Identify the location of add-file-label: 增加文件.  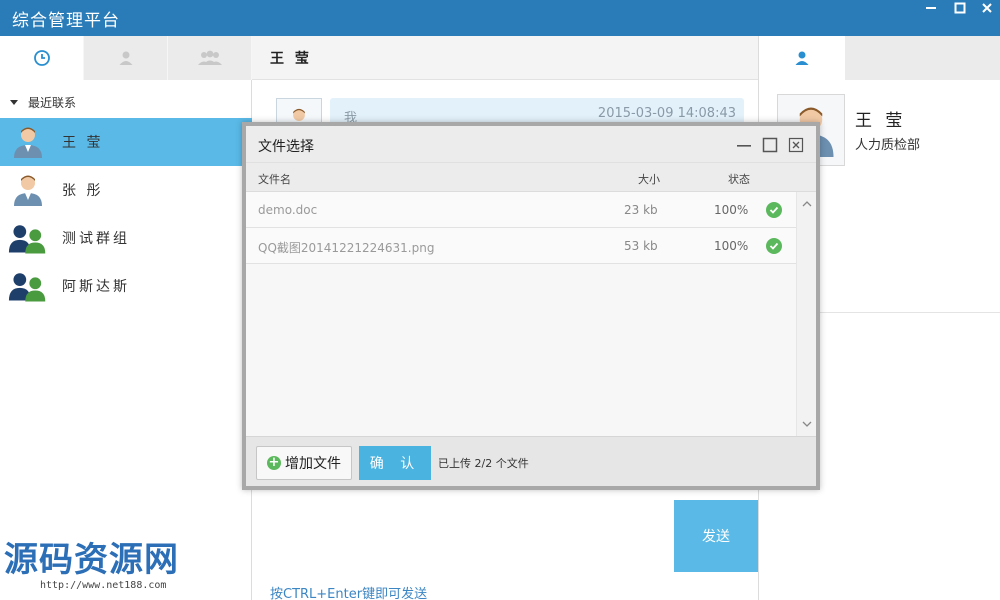
(313, 464).